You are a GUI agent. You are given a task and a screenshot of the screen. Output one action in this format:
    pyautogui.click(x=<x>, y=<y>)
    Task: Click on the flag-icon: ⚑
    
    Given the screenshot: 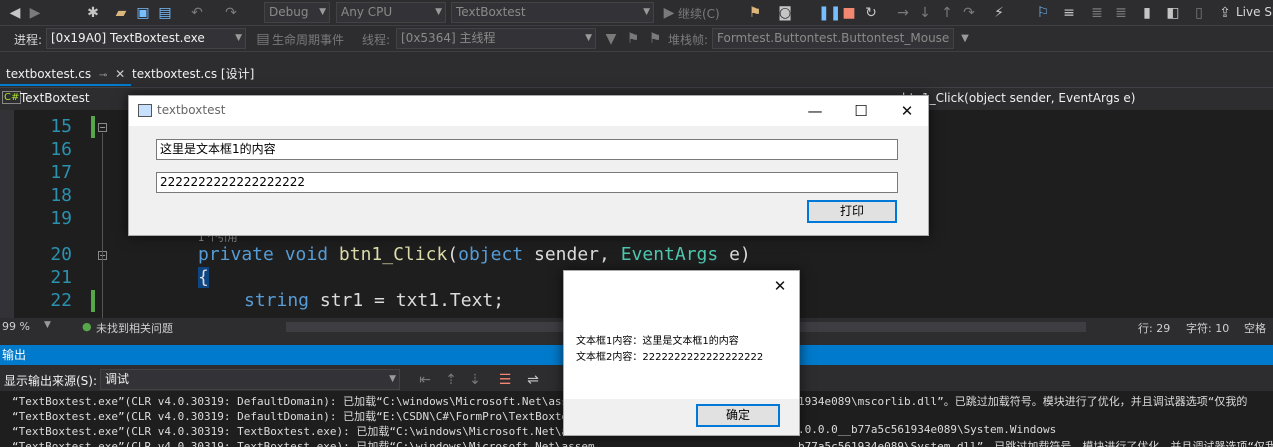 What is the action you would take?
    pyautogui.click(x=633, y=39)
    